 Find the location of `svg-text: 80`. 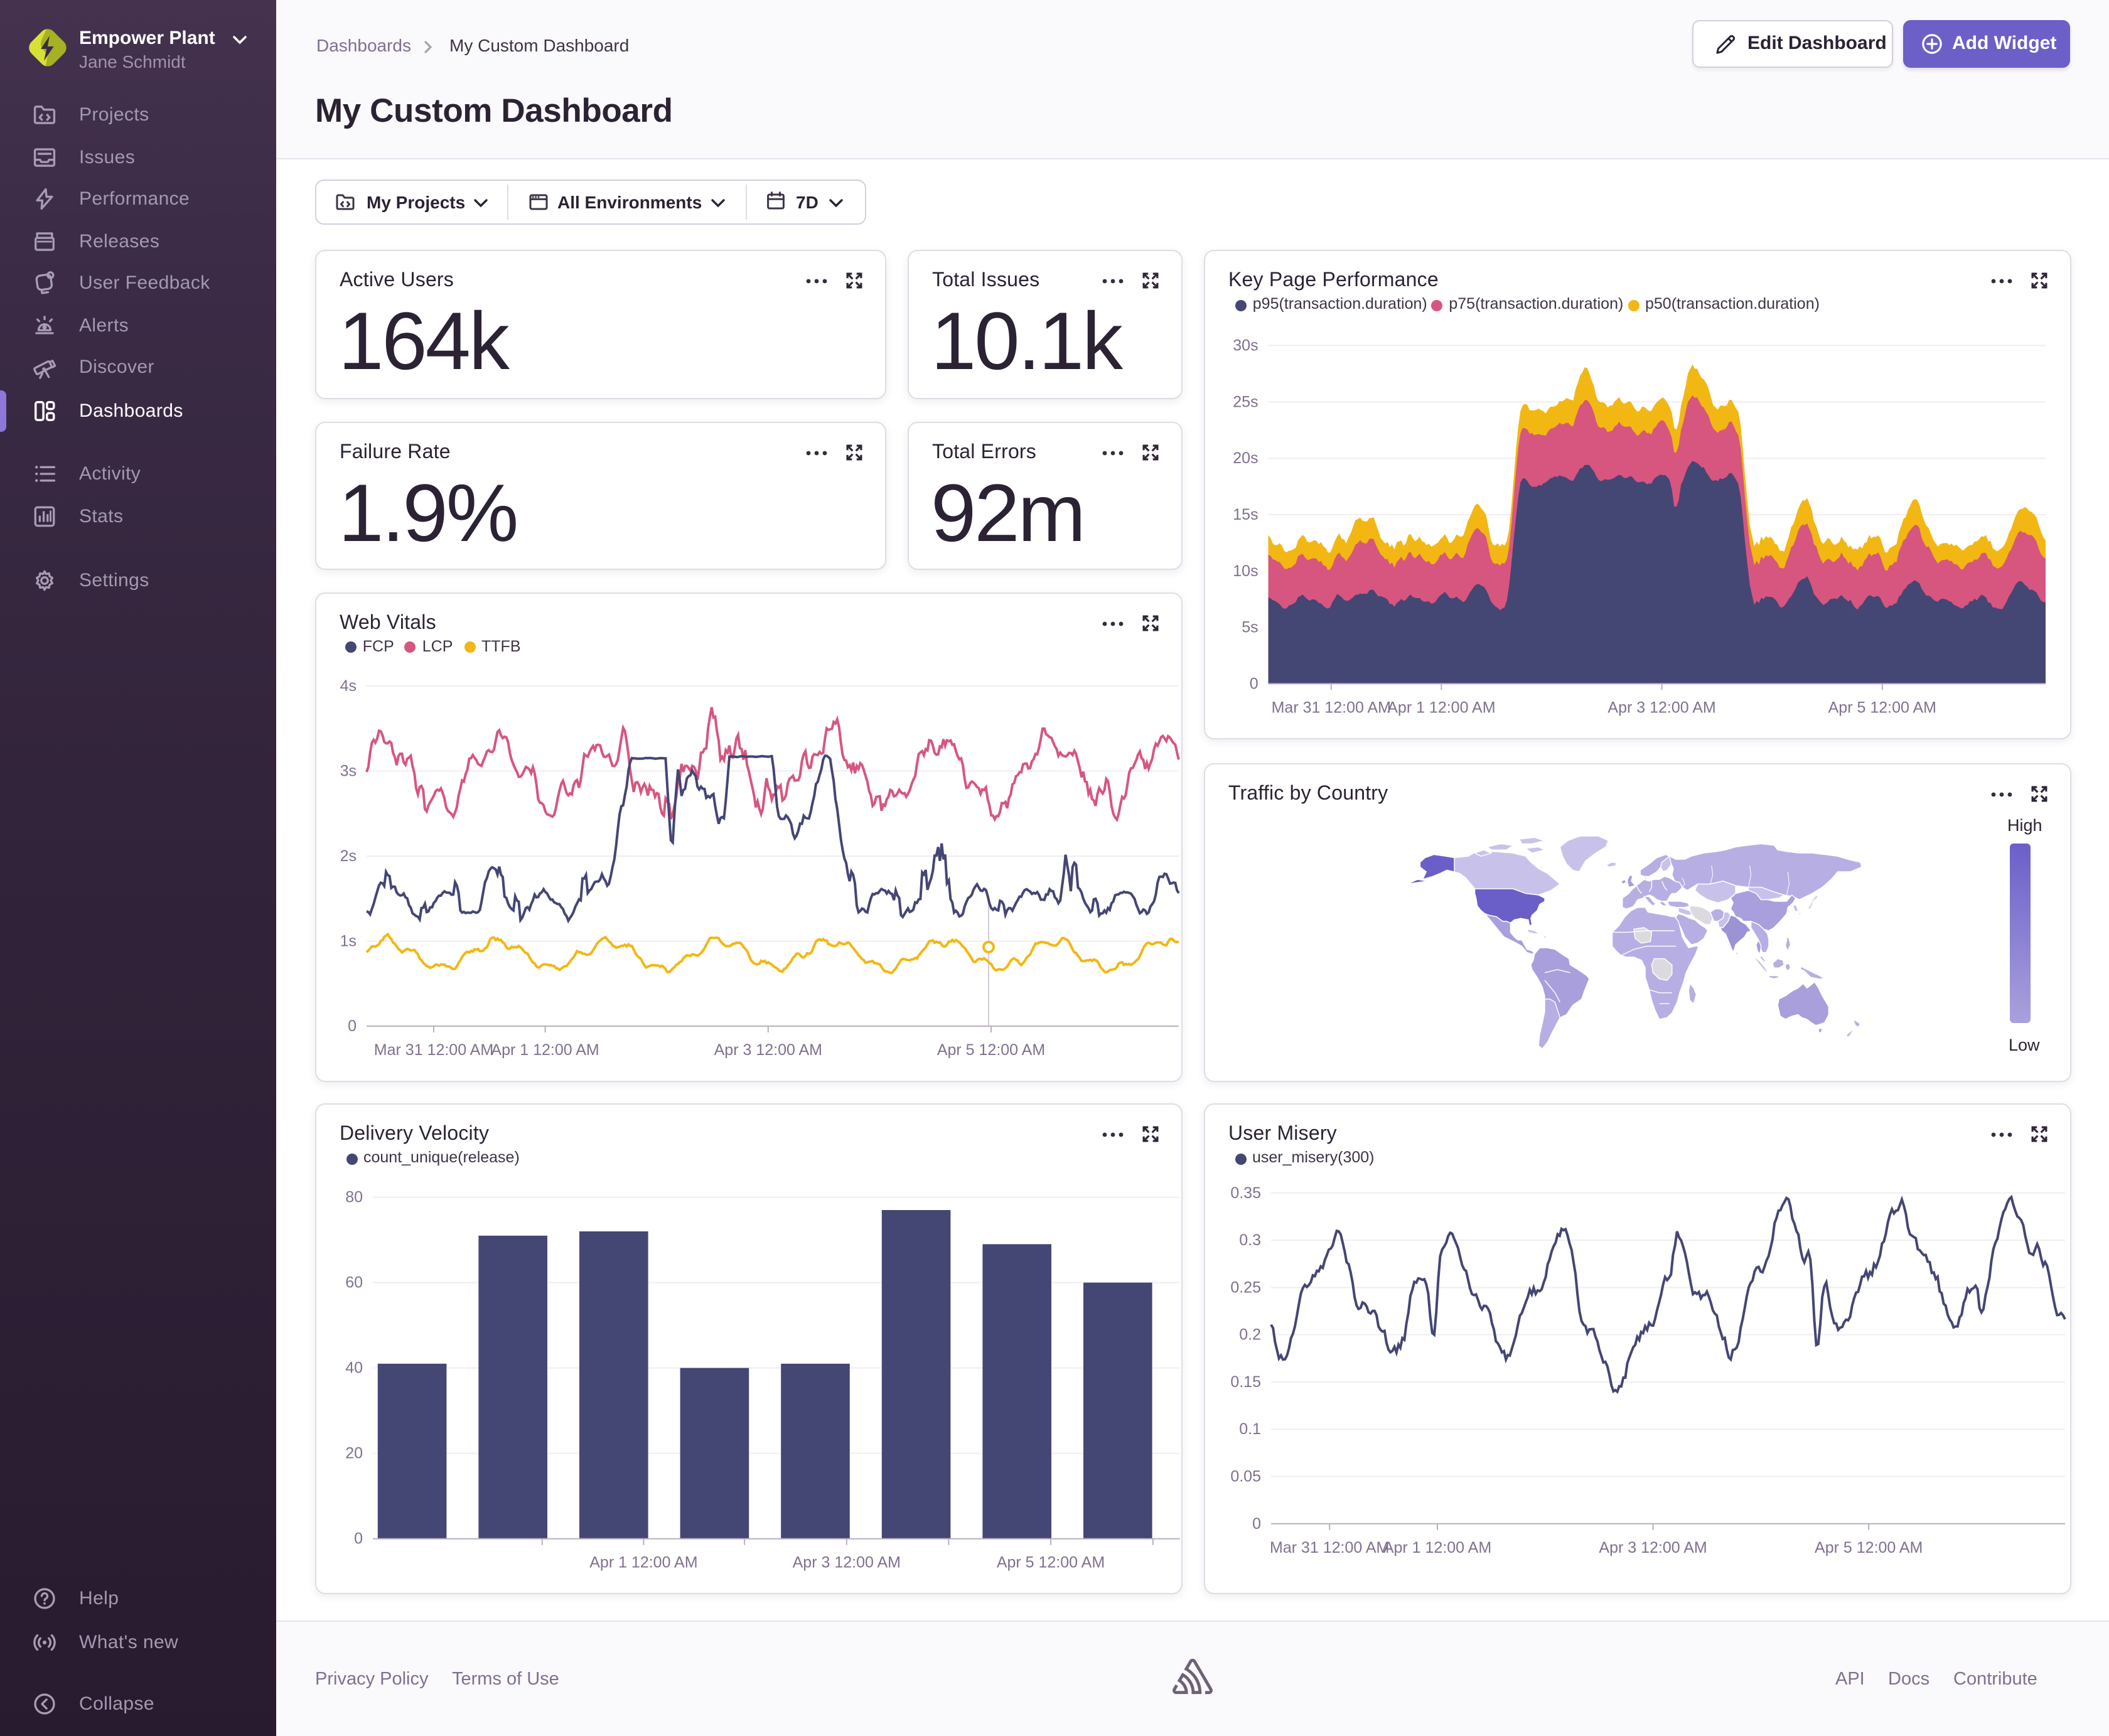

svg-text: 80 is located at coordinates (353, 1197).